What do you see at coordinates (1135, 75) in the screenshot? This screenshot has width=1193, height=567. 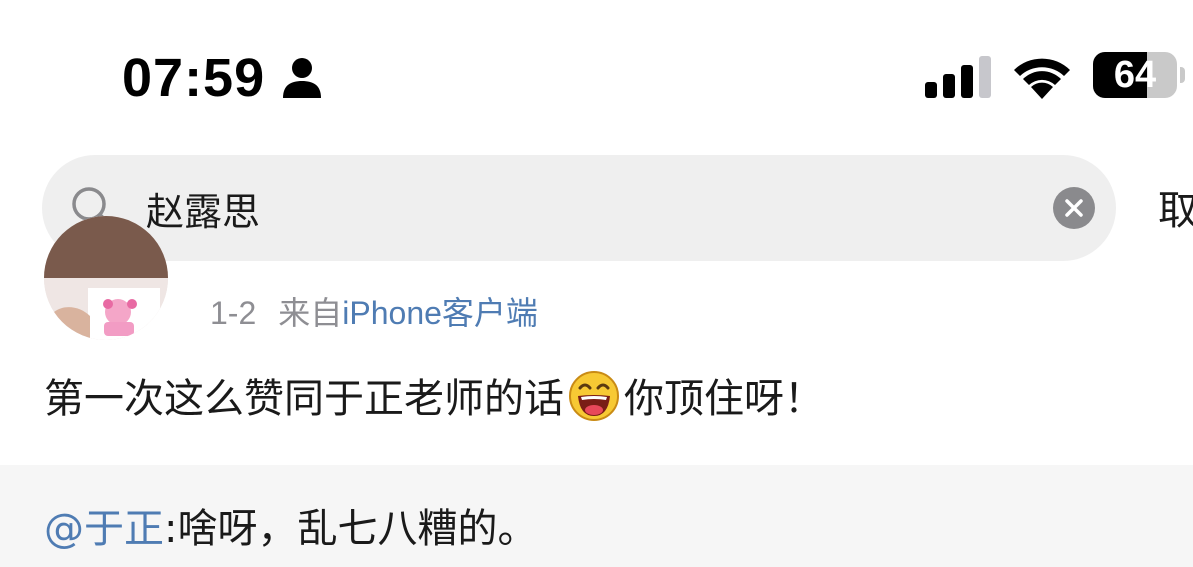 I see `battery-level: 64` at bounding box center [1135, 75].